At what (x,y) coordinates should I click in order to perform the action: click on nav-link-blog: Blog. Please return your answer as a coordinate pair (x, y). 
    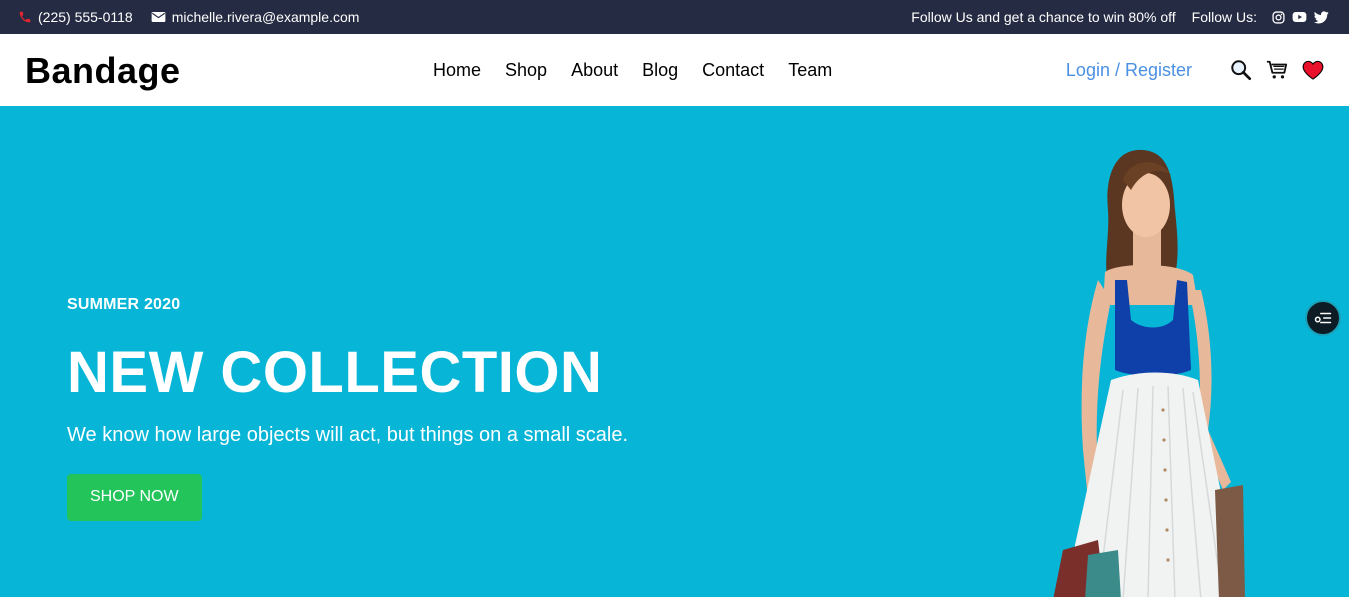
    Looking at the image, I should click on (660, 70).